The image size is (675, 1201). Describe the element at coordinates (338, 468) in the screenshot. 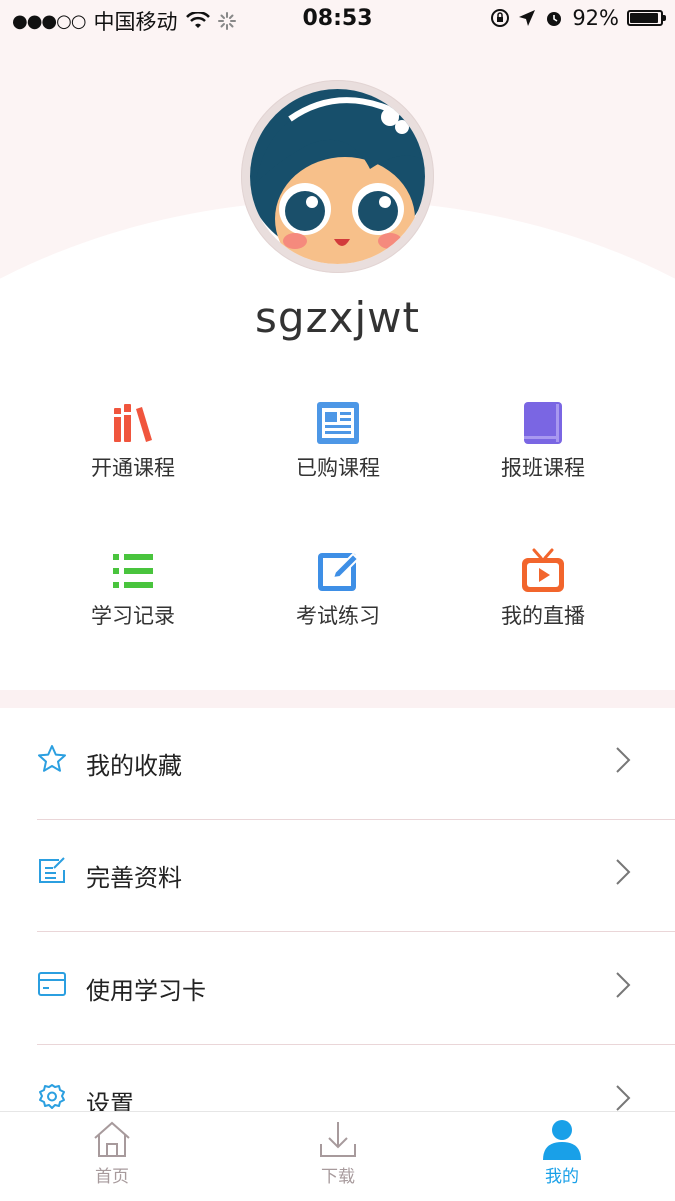

I see `grid-item-label: 已购课程` at that location.